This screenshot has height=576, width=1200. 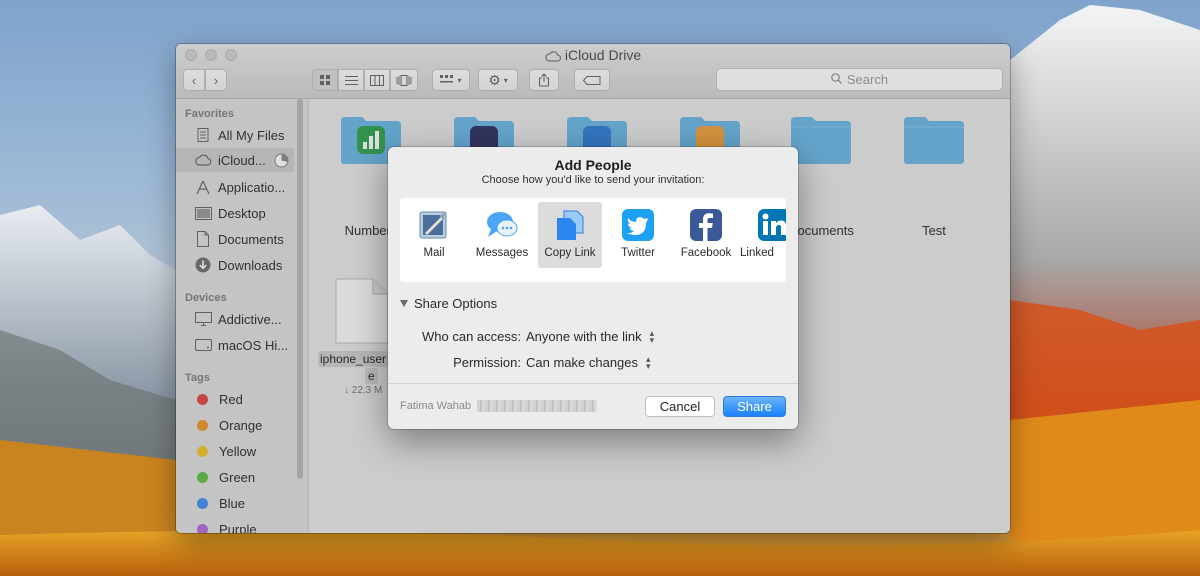 I want to click on tag-icon, so click(x=592, y=80).